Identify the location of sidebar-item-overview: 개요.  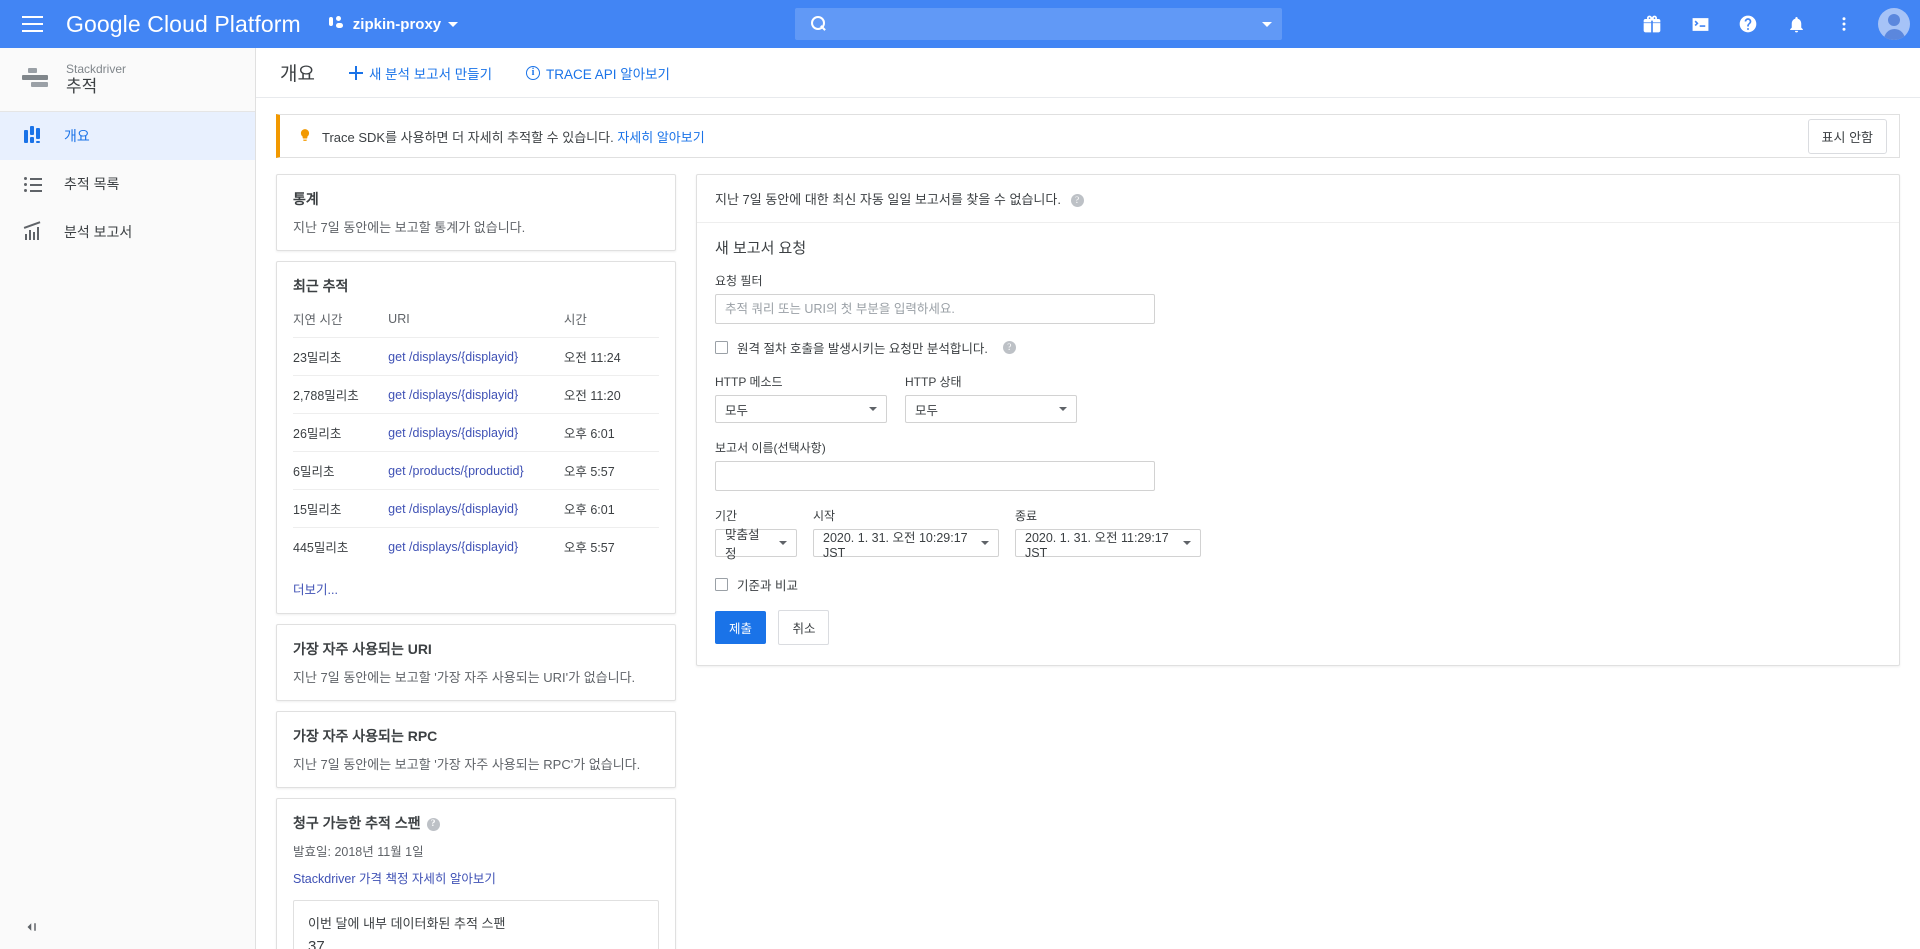
(127, 136).